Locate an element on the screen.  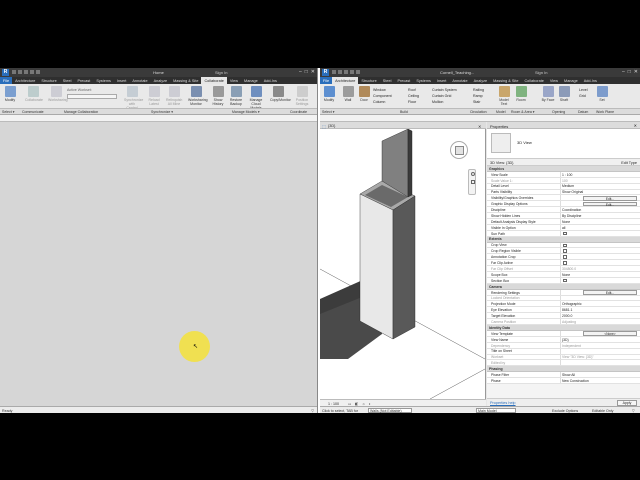
property-value: 2000.0 is located at coordinates (567, 316).